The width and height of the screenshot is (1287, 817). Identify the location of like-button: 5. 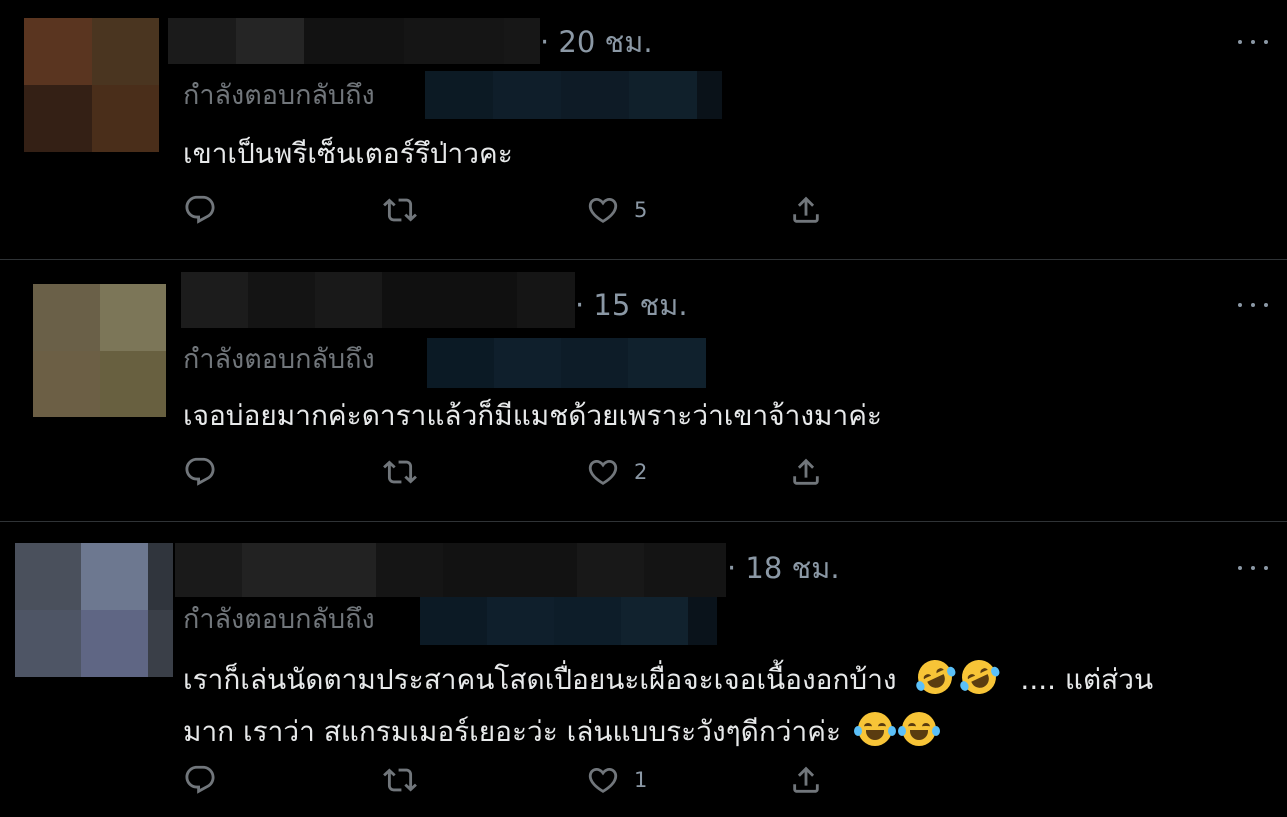
(616, 210).